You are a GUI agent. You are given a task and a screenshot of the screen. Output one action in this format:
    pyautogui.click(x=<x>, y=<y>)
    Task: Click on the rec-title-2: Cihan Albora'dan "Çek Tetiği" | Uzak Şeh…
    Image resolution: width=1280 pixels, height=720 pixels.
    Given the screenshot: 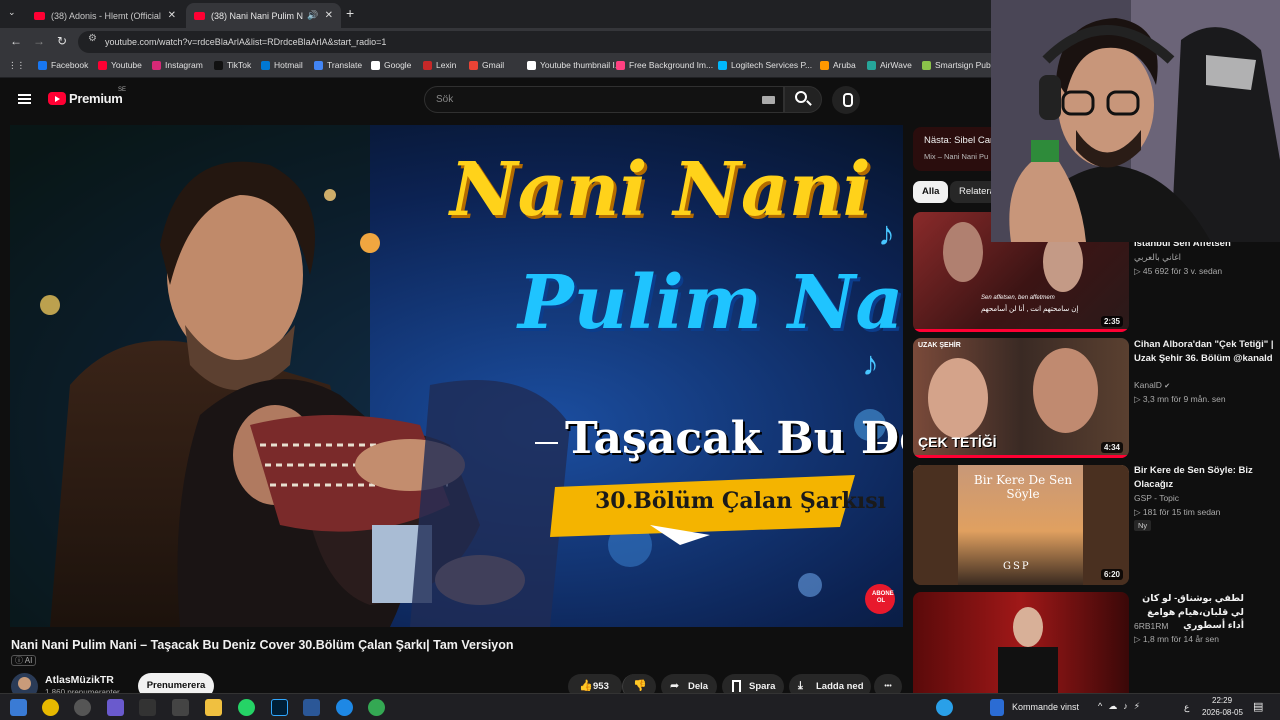 What is the action you would take?
    pyautogui.click(x=1204, y=351)
    